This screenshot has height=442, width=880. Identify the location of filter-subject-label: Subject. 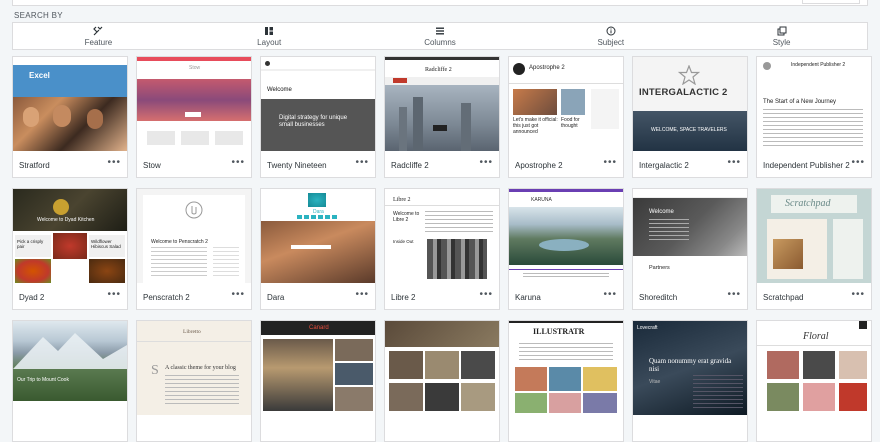
(611, 42).